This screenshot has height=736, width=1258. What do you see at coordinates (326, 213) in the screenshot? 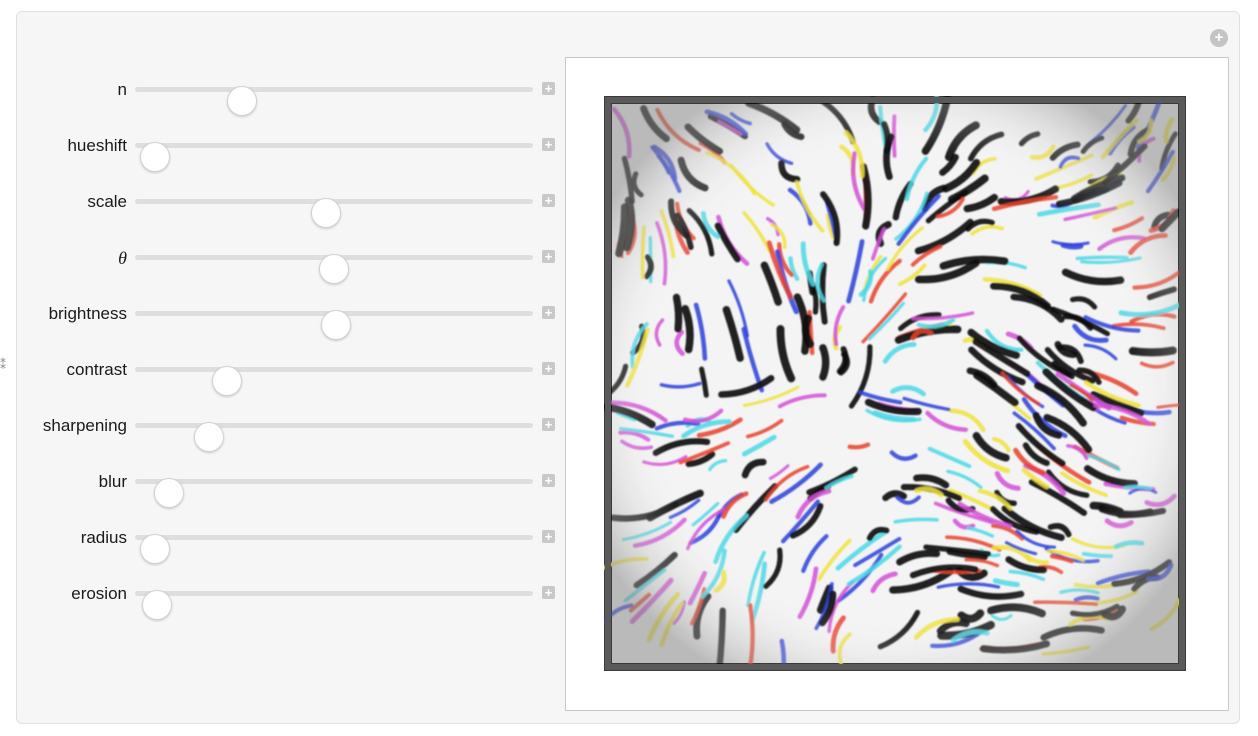
I see `slider-thumb-scale` at bounding box center [326, 213].